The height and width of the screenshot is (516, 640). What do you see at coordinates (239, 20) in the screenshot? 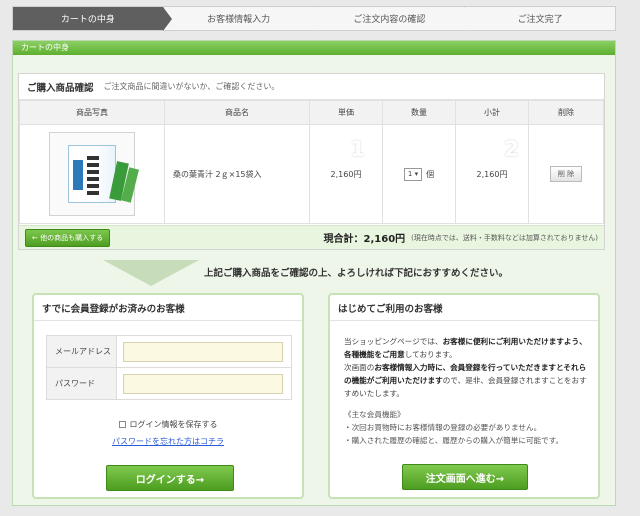
I see `step-label: お客様情報入力` at bounding box center [239, 20].